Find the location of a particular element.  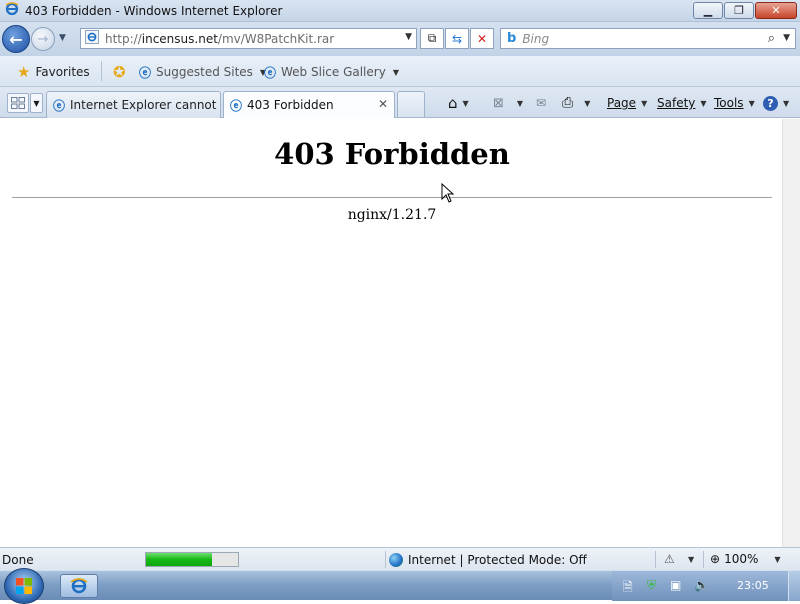

status-text: Done is located at coordinates (18, 560).